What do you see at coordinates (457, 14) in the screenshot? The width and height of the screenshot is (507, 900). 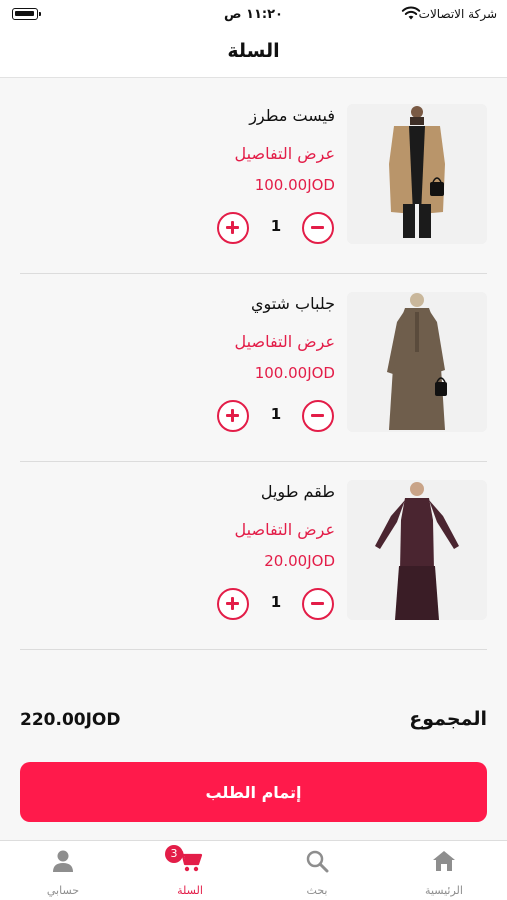 I see `carrier-name: شركة الاتصالات` at bounding box center [457, 14].